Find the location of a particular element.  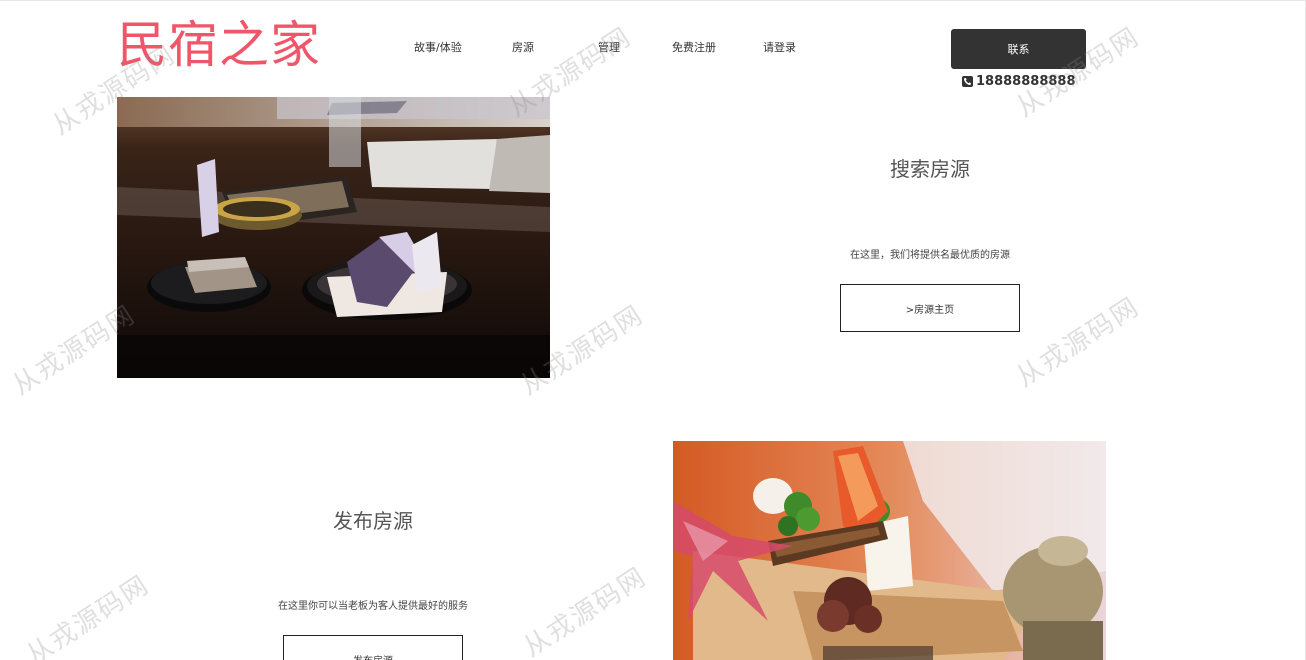

nav-item-login: 请登录 is located at coordinates (779, 47).